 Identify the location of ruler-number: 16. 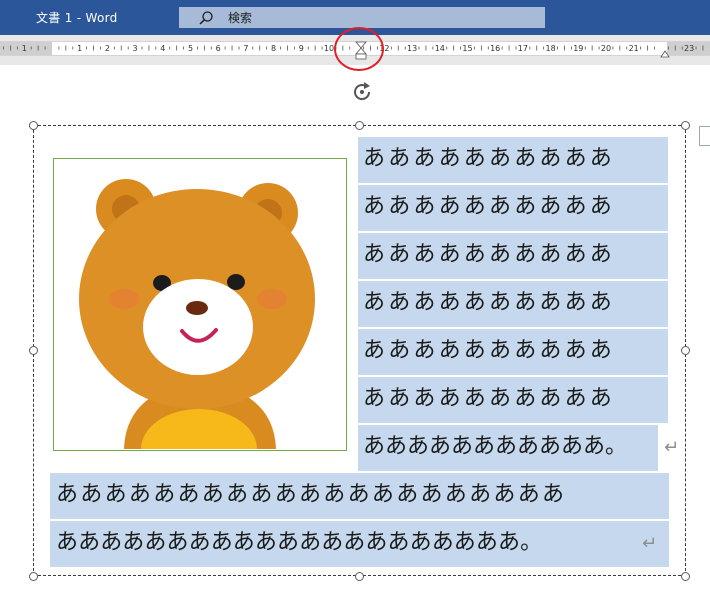
(495, 48).